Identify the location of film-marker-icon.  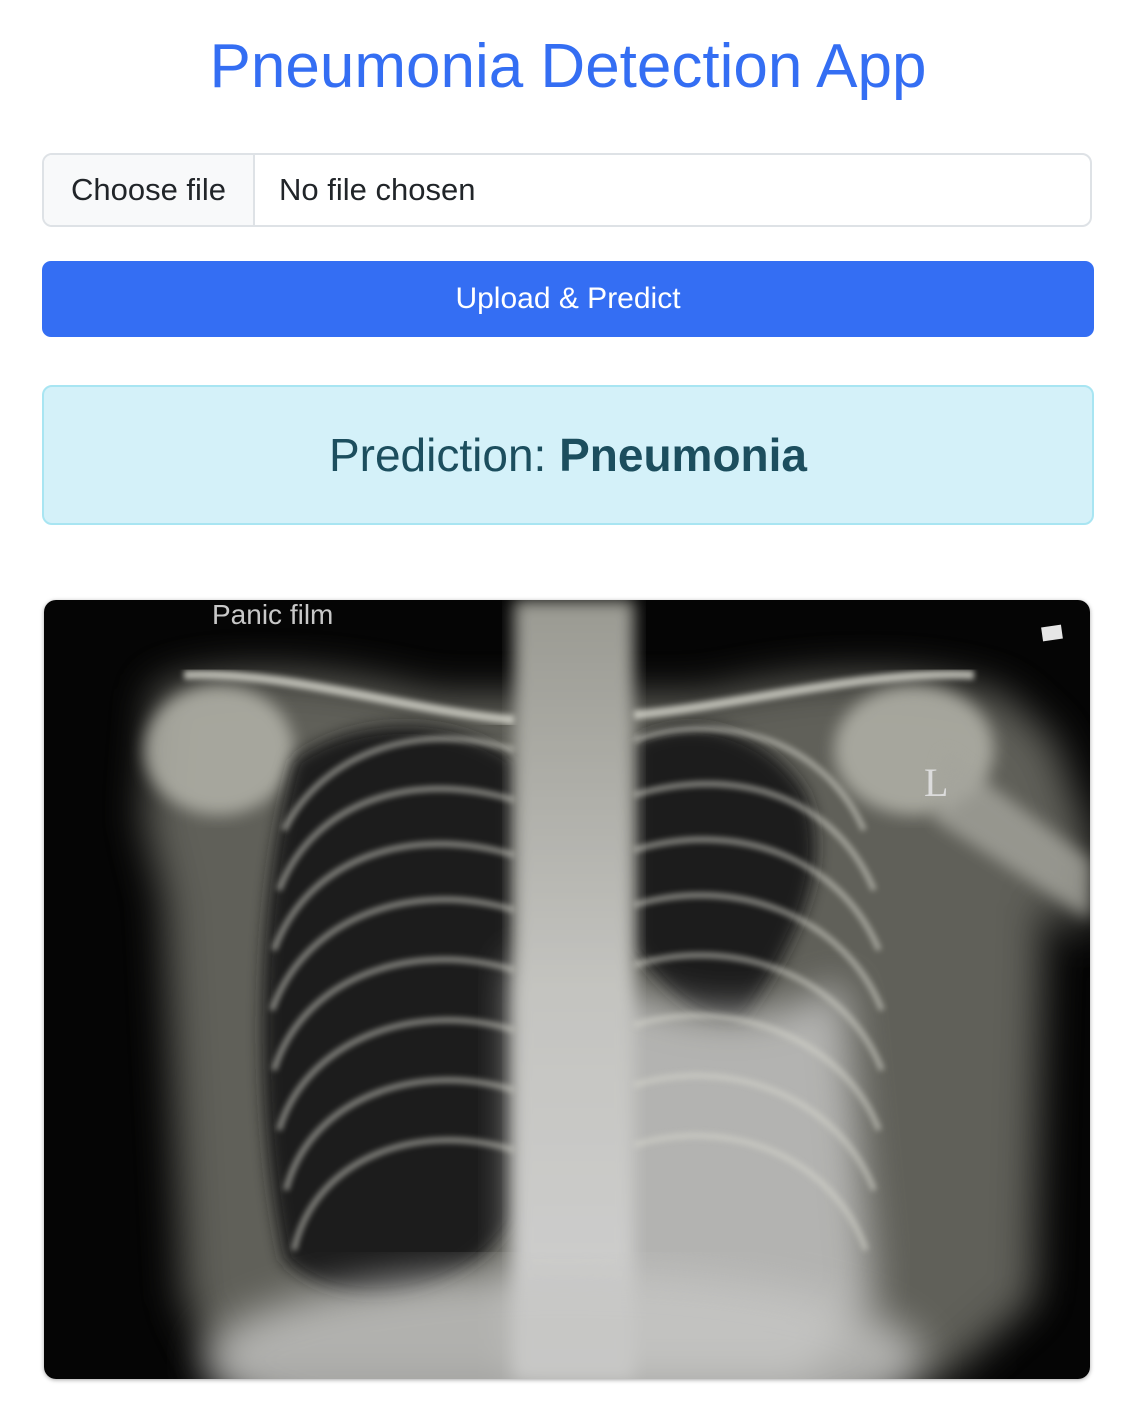
(1052, 633).